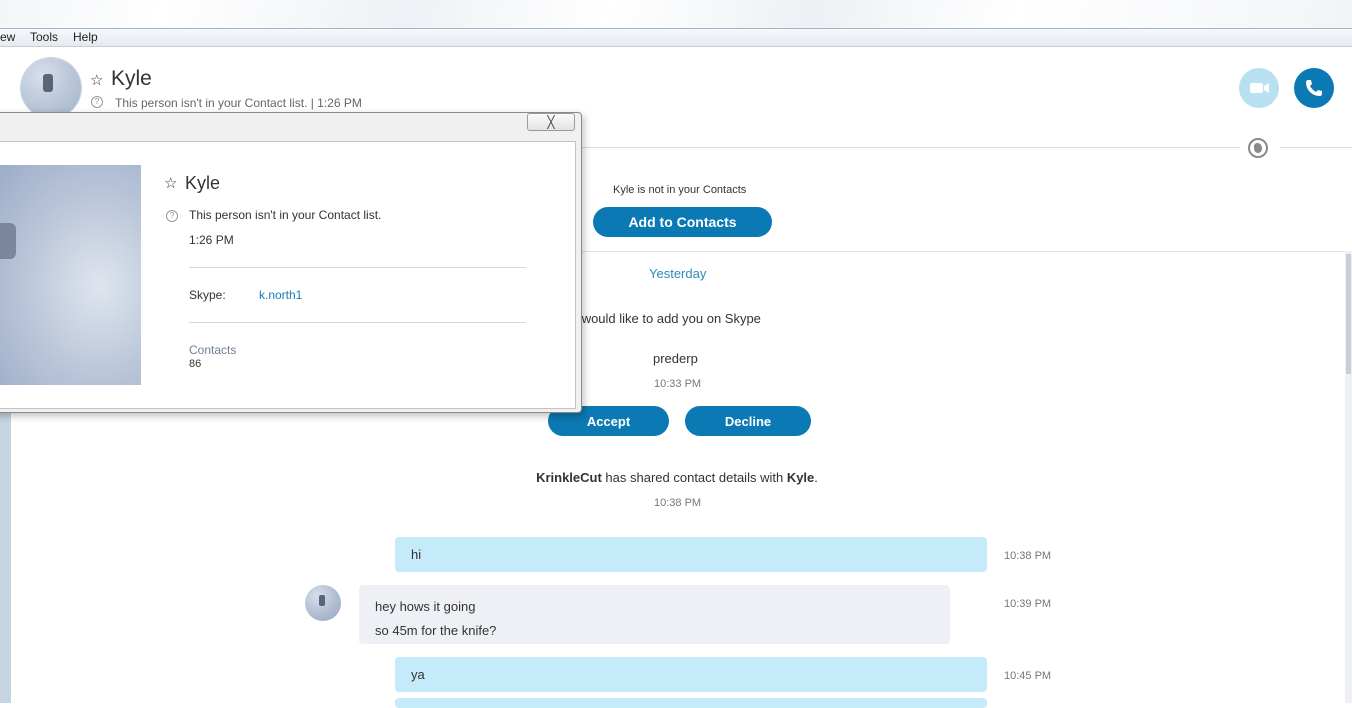  Describe the element at coordinates (203, 183) in the screenshot. I see `profile-name: Kyle` at that location.